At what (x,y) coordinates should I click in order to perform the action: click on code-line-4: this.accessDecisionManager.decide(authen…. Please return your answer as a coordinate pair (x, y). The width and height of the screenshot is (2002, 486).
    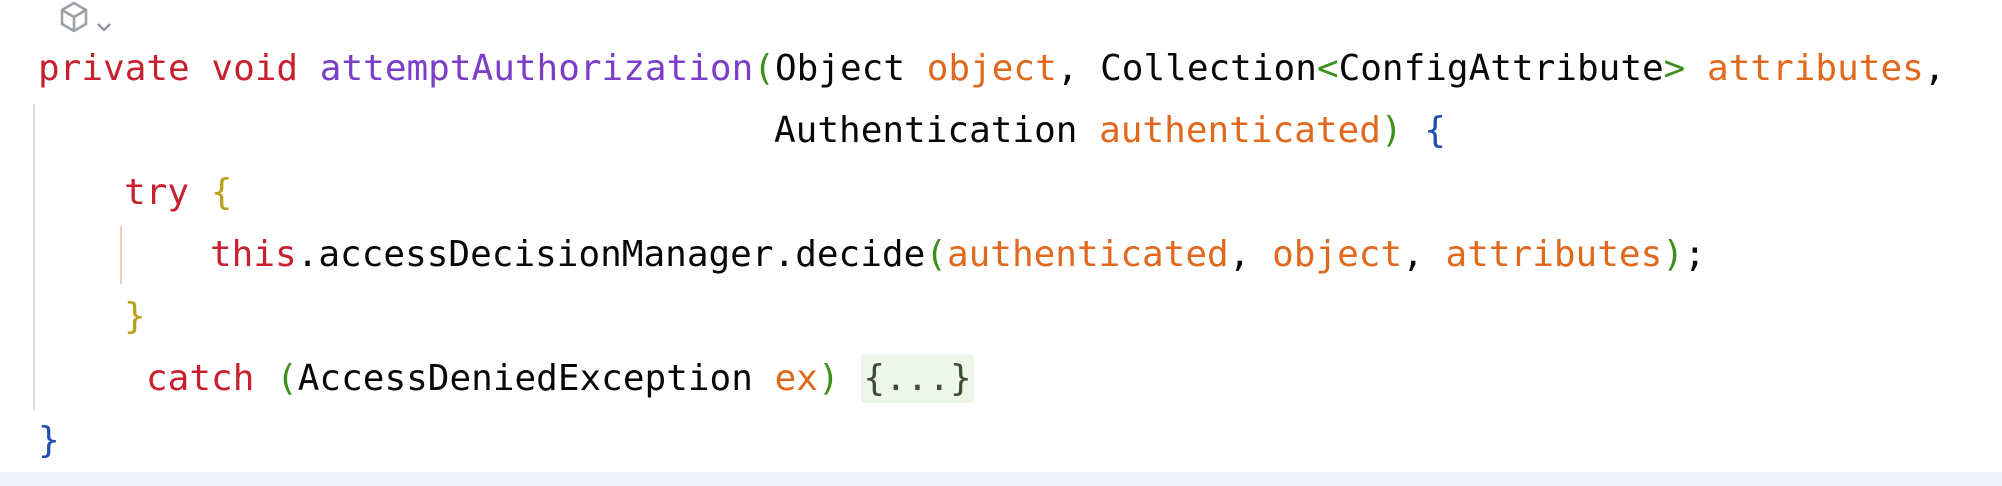
    Looking at the image, I should click on (958, 255).